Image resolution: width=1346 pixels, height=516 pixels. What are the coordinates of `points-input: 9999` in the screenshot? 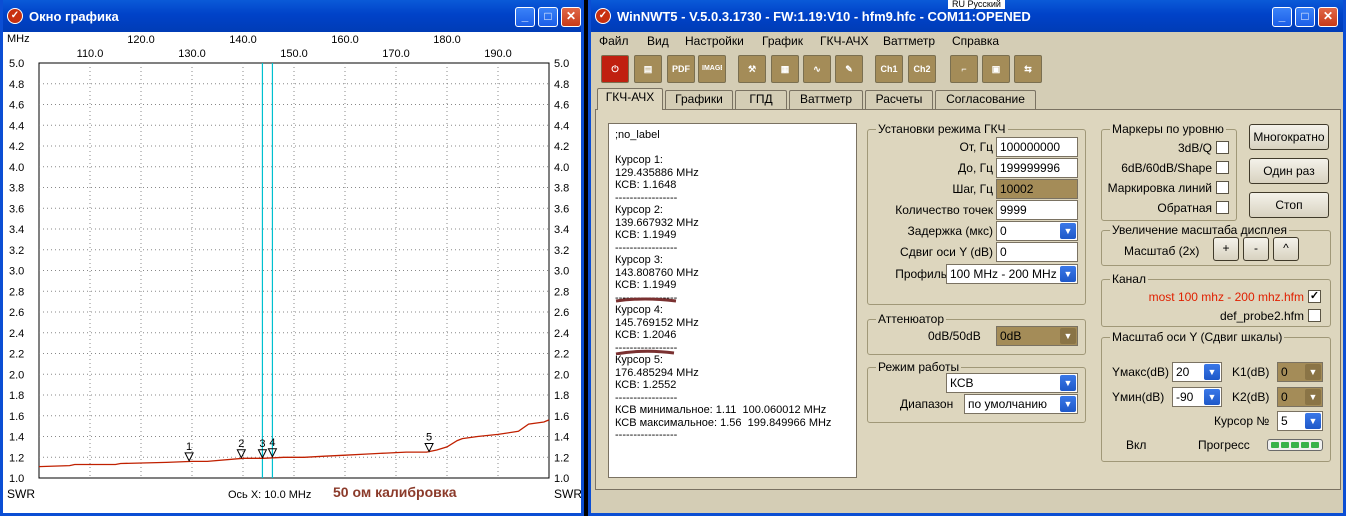 It's located at (1037, 210).